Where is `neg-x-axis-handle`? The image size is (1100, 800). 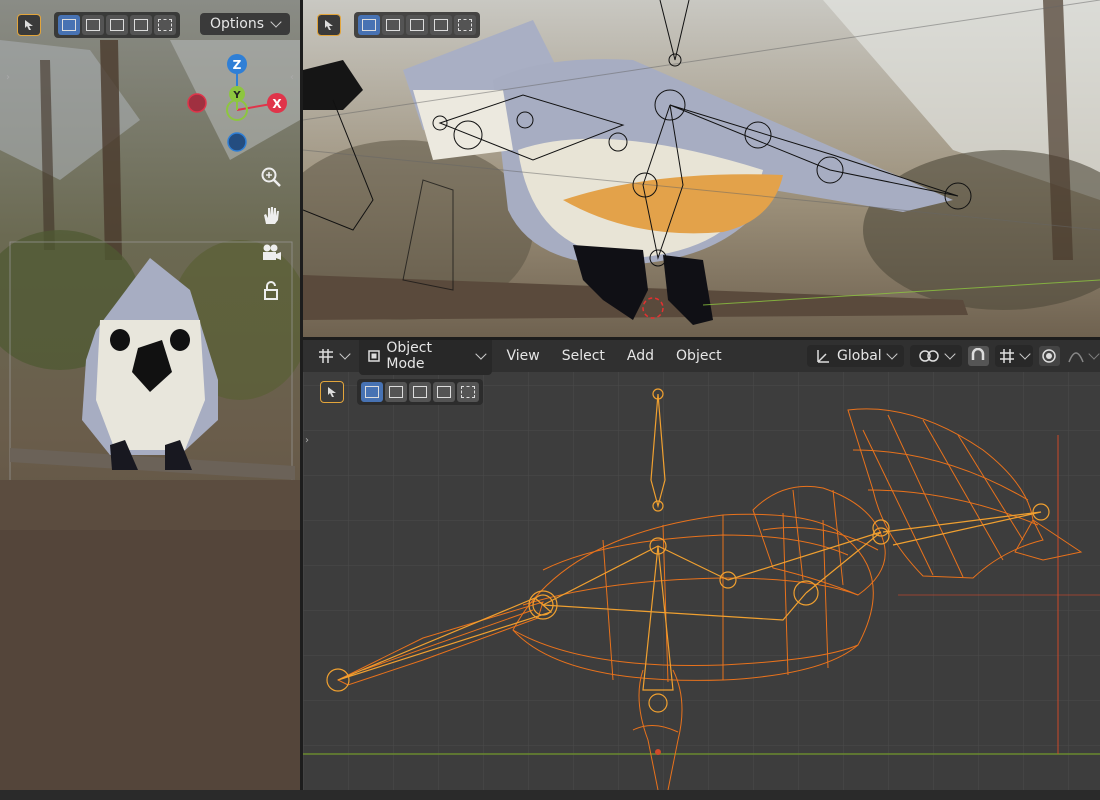 neg-x-axis-handle is located at coordinates (197, 103).